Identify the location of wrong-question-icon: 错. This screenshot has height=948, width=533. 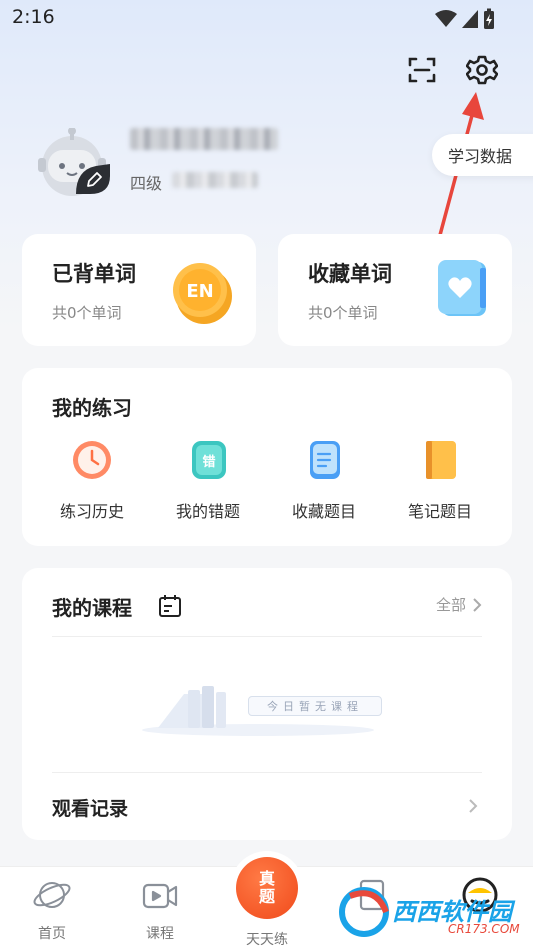
(209, 460).